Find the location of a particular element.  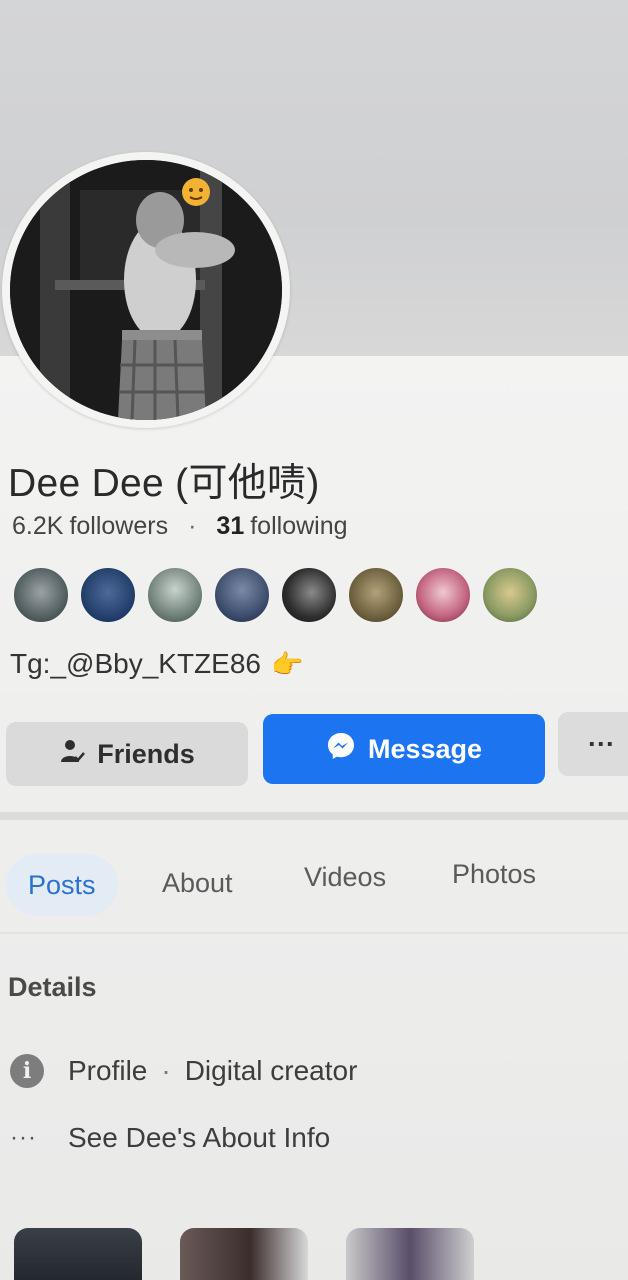

tabs-underline is located at coordinates (314, 933).